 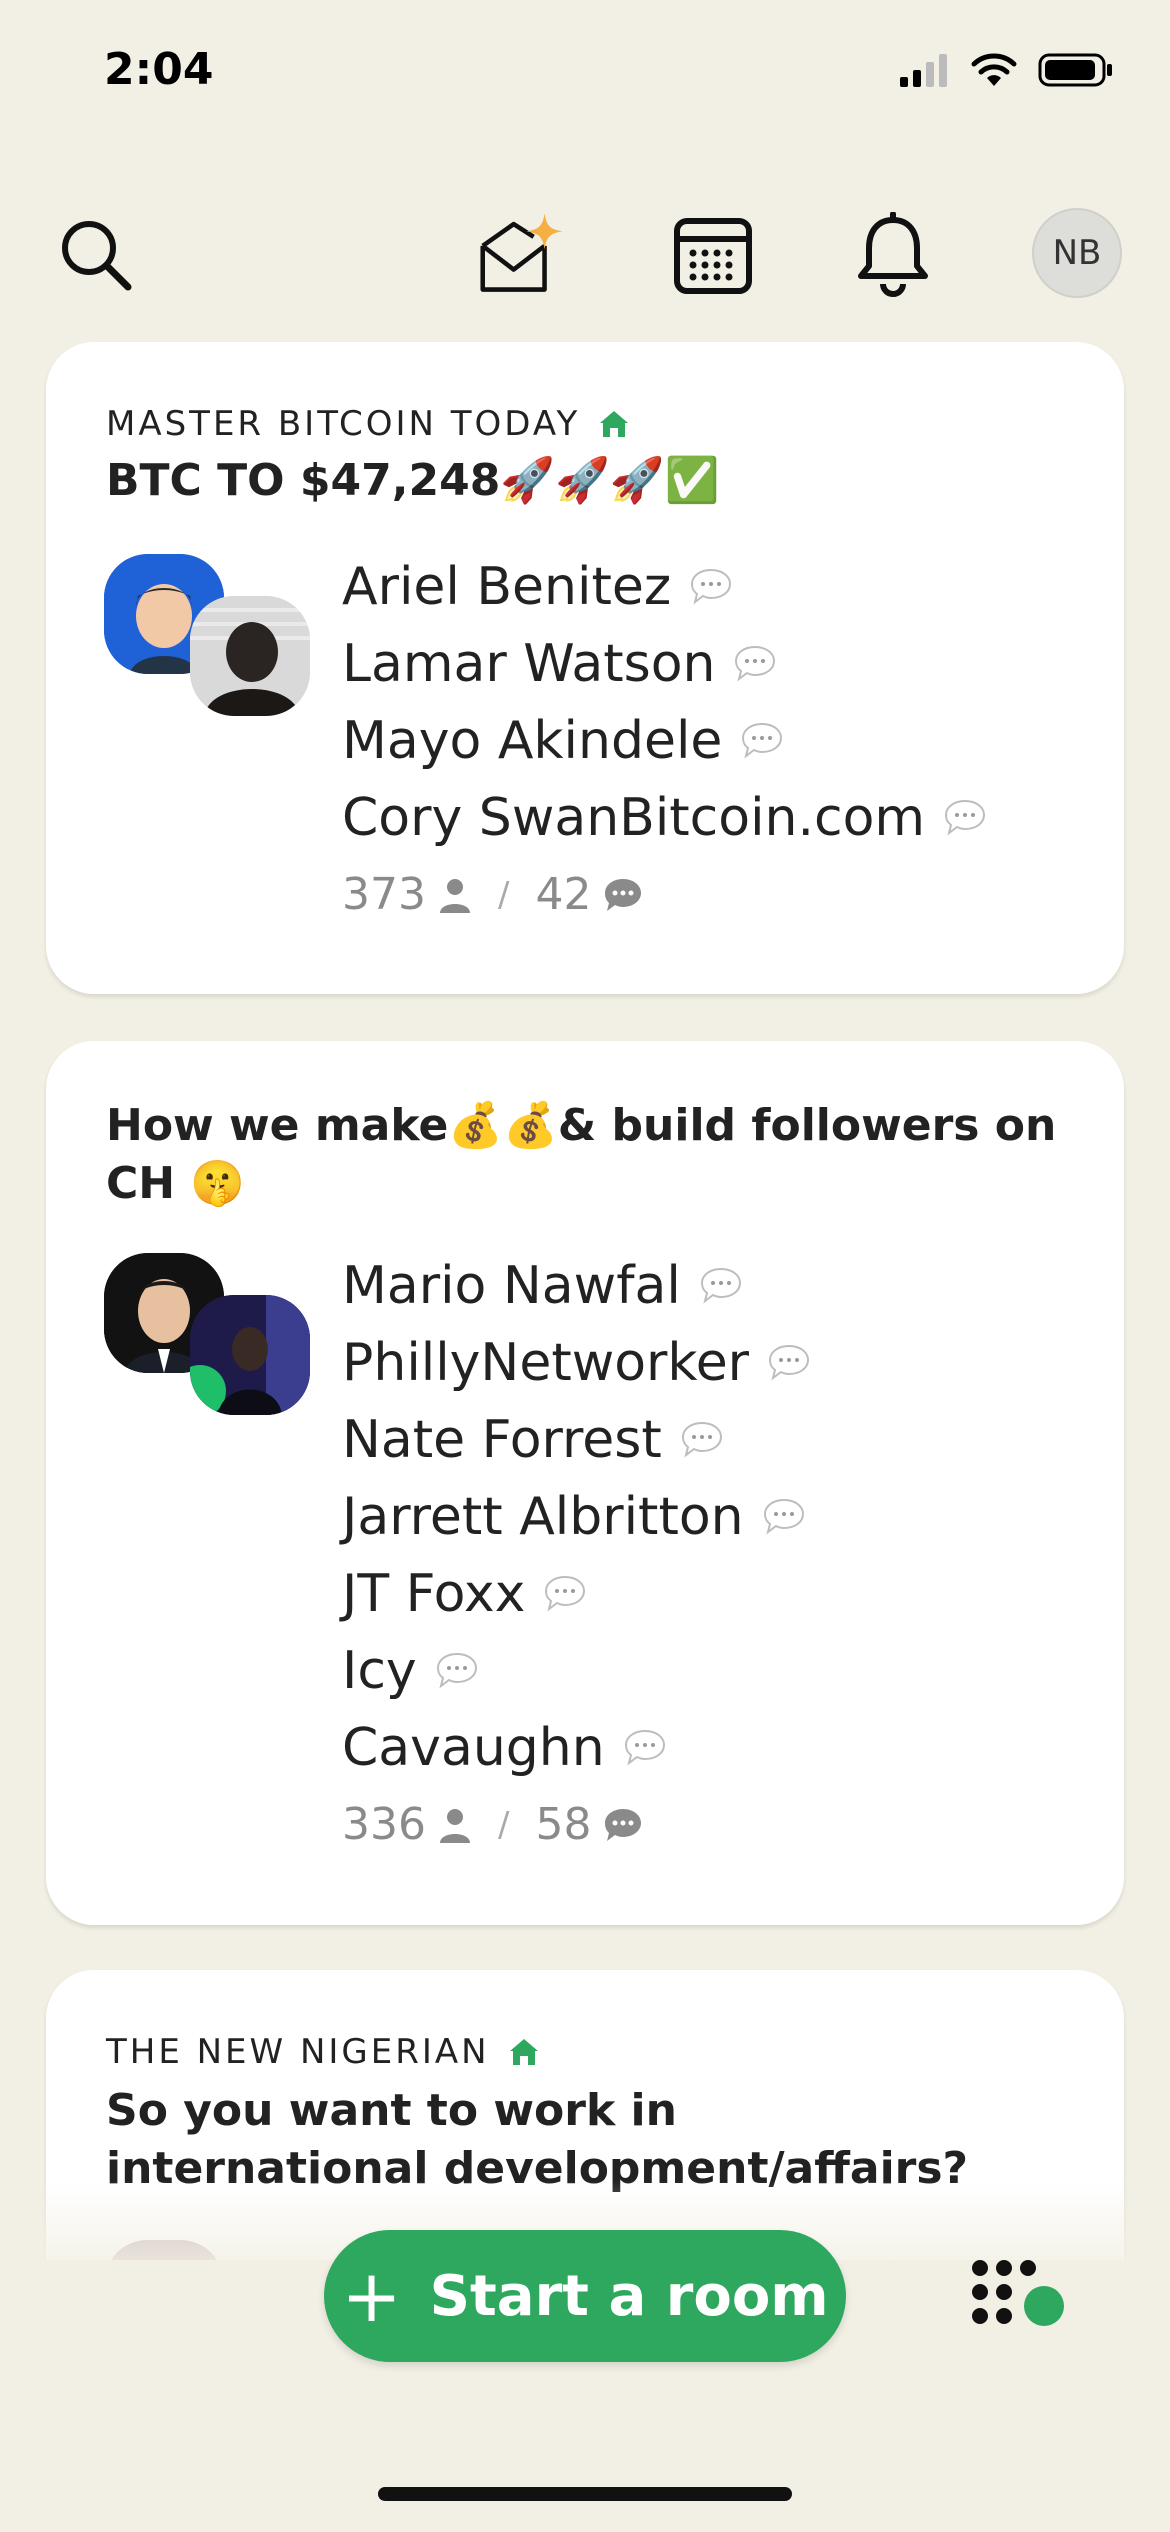 I want to click on cellular-signal-icon, so click(x=923, y=70).